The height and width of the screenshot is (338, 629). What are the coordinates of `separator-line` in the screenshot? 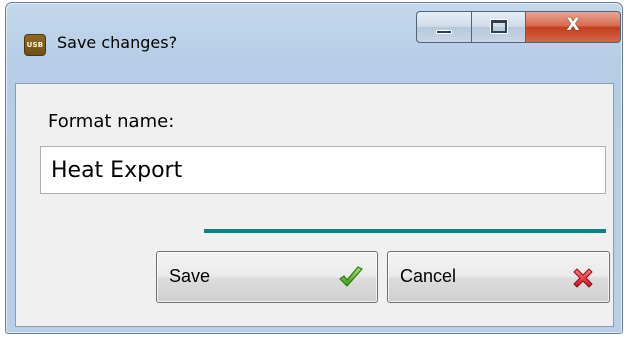 It's located at (405, 231).